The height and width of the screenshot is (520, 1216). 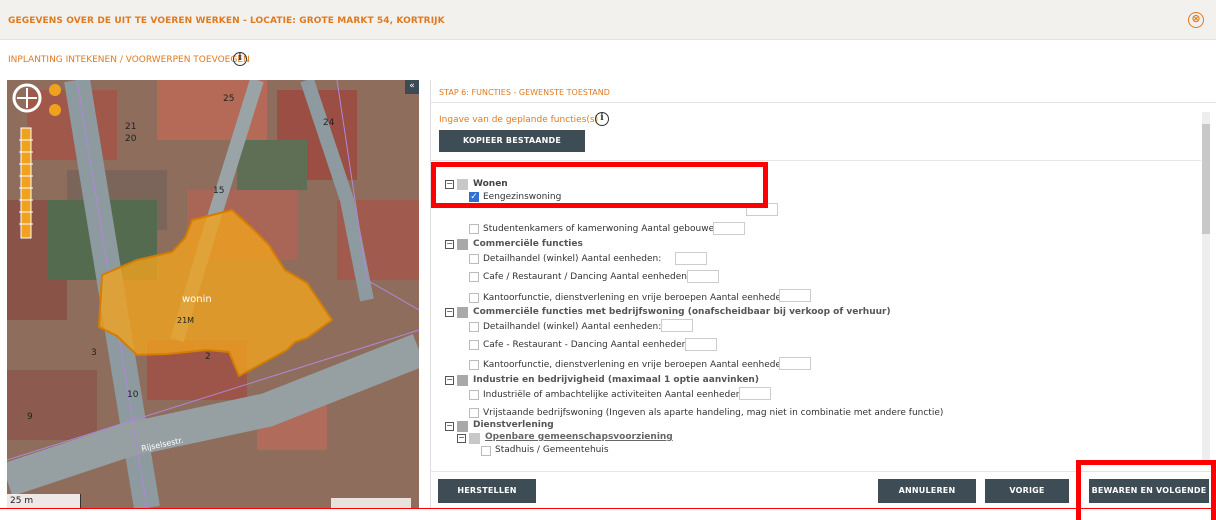 I want to click on checkbox-industrie, so click(x=462, y=380).